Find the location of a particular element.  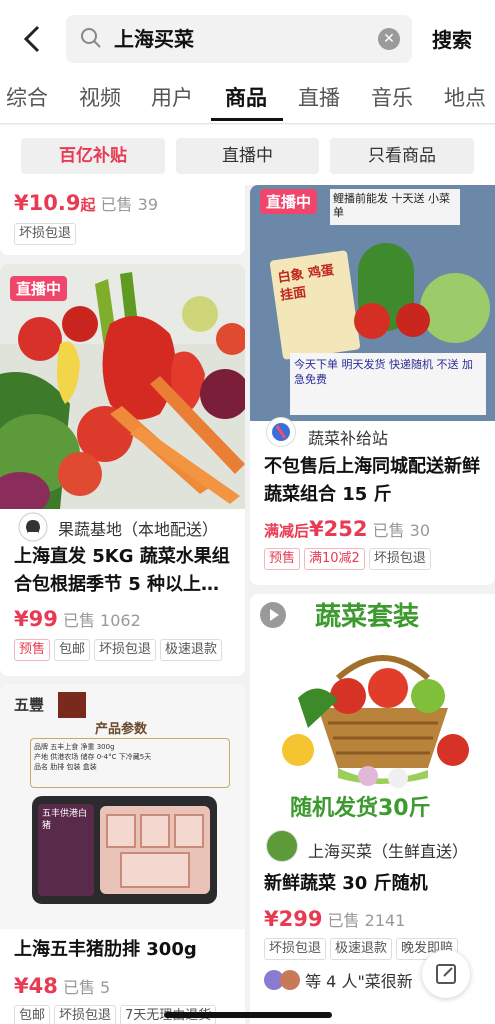

price-suffix: 起 is located at coordinates (88, 205).